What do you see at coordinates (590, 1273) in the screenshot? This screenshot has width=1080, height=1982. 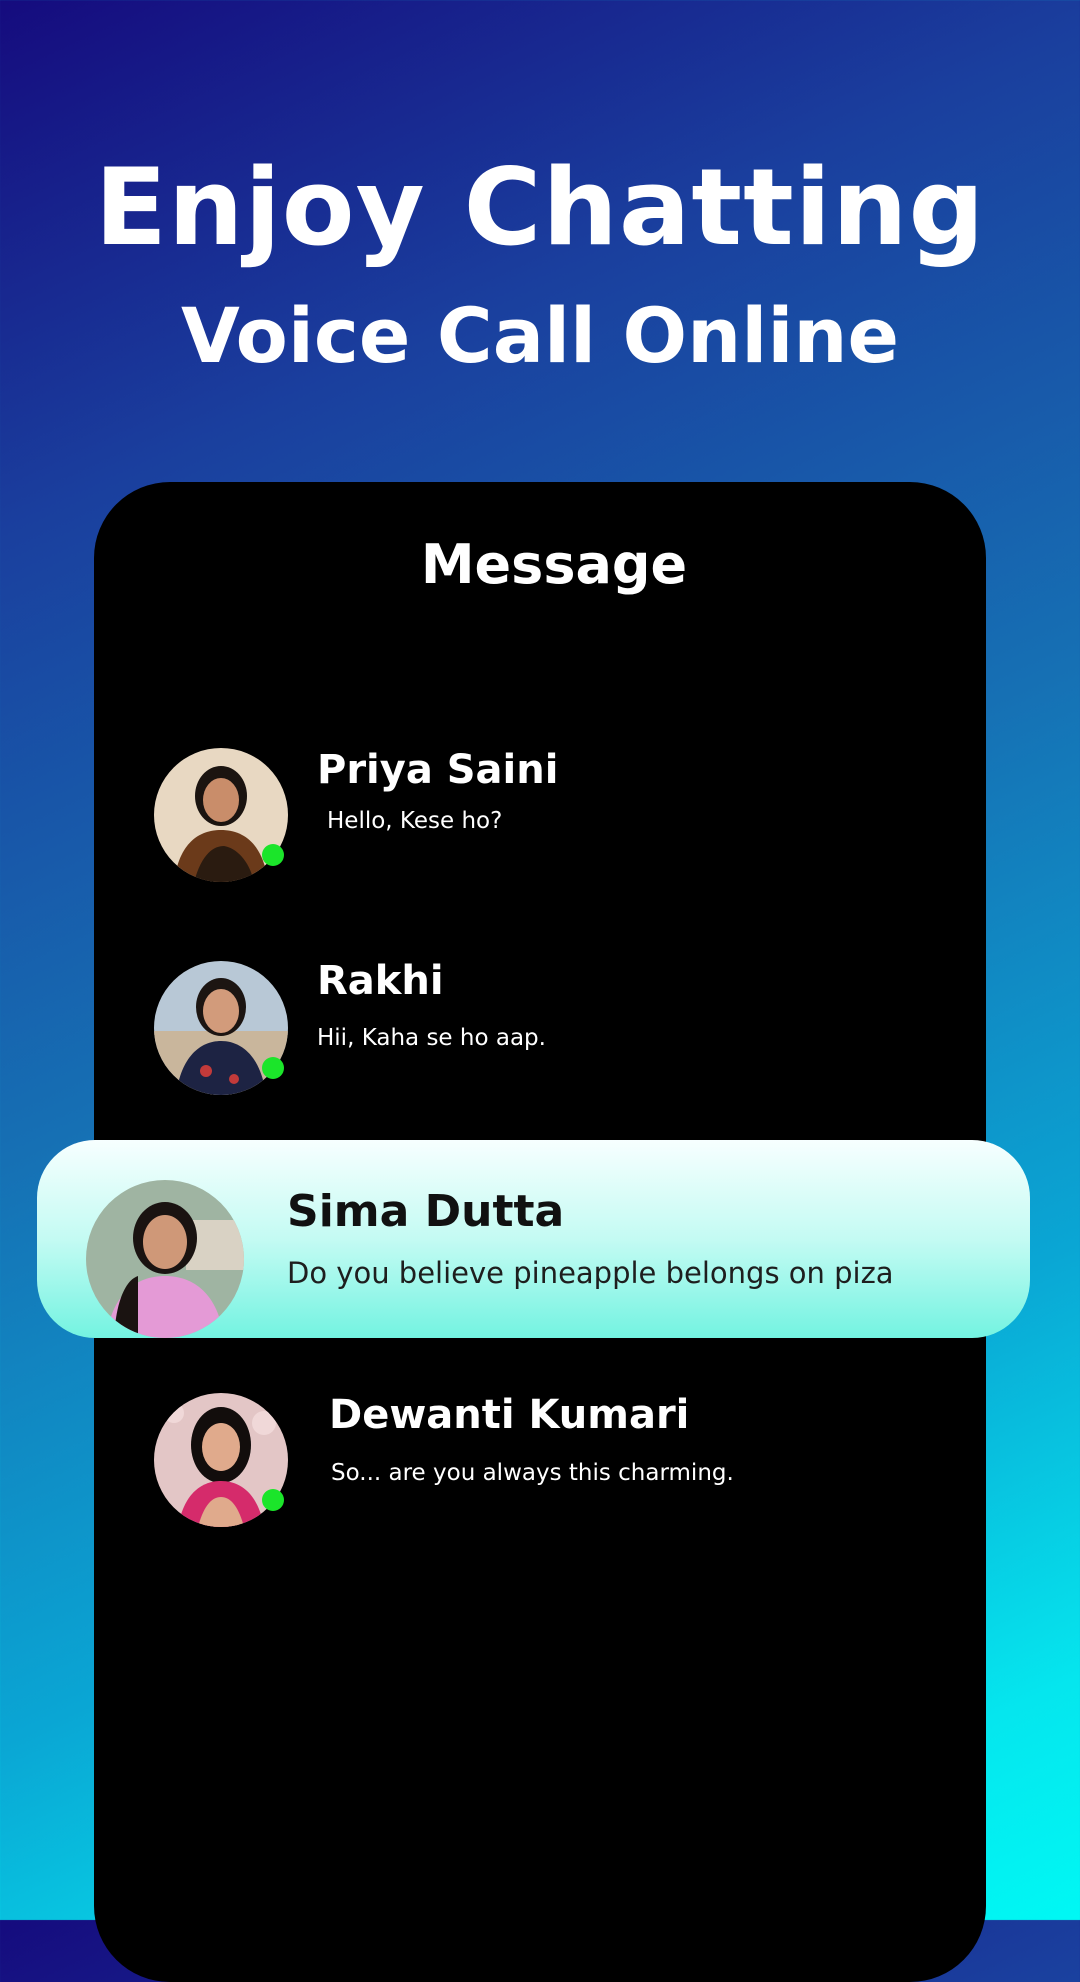 I see `chat-message-preview: Do you believe pineapple belongs on piza` at bounding box center [590, 1273].